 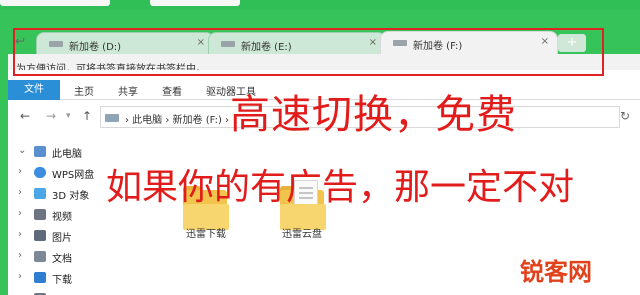 I want to click on cloud-icon, so click(x=40, y=172).